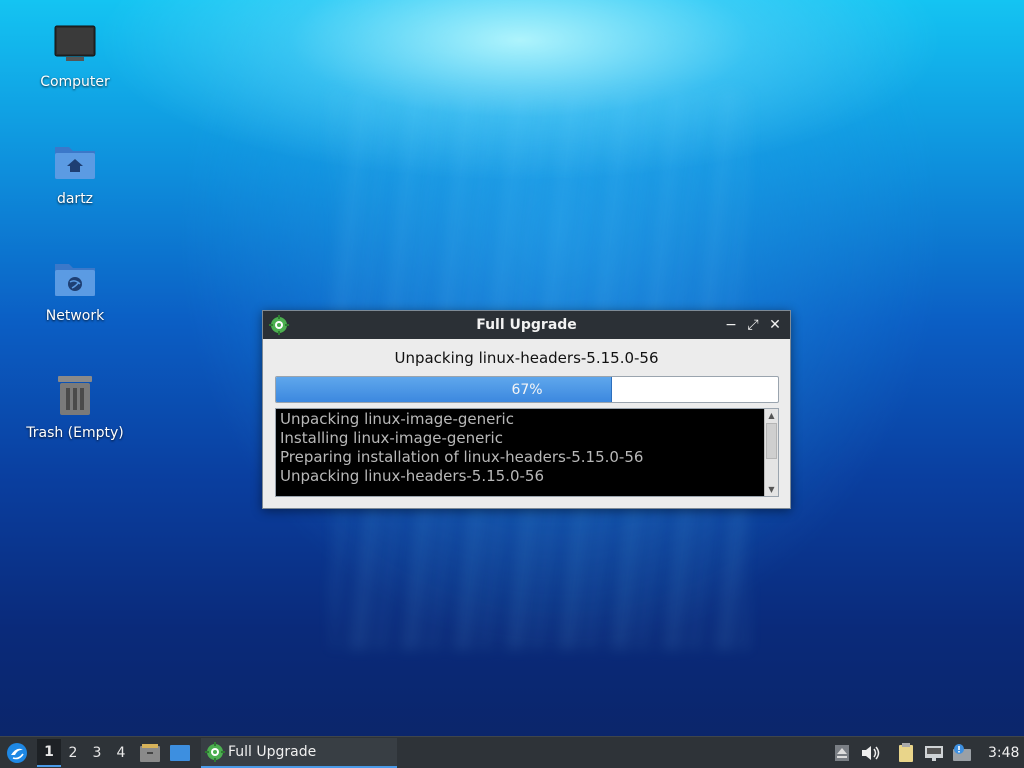 This screenshot has height=768, width=1024. What do you see at coordinates (121, 753) in the screenshot?
I see `workspace-4: 4` at bounding box center [121, 753].